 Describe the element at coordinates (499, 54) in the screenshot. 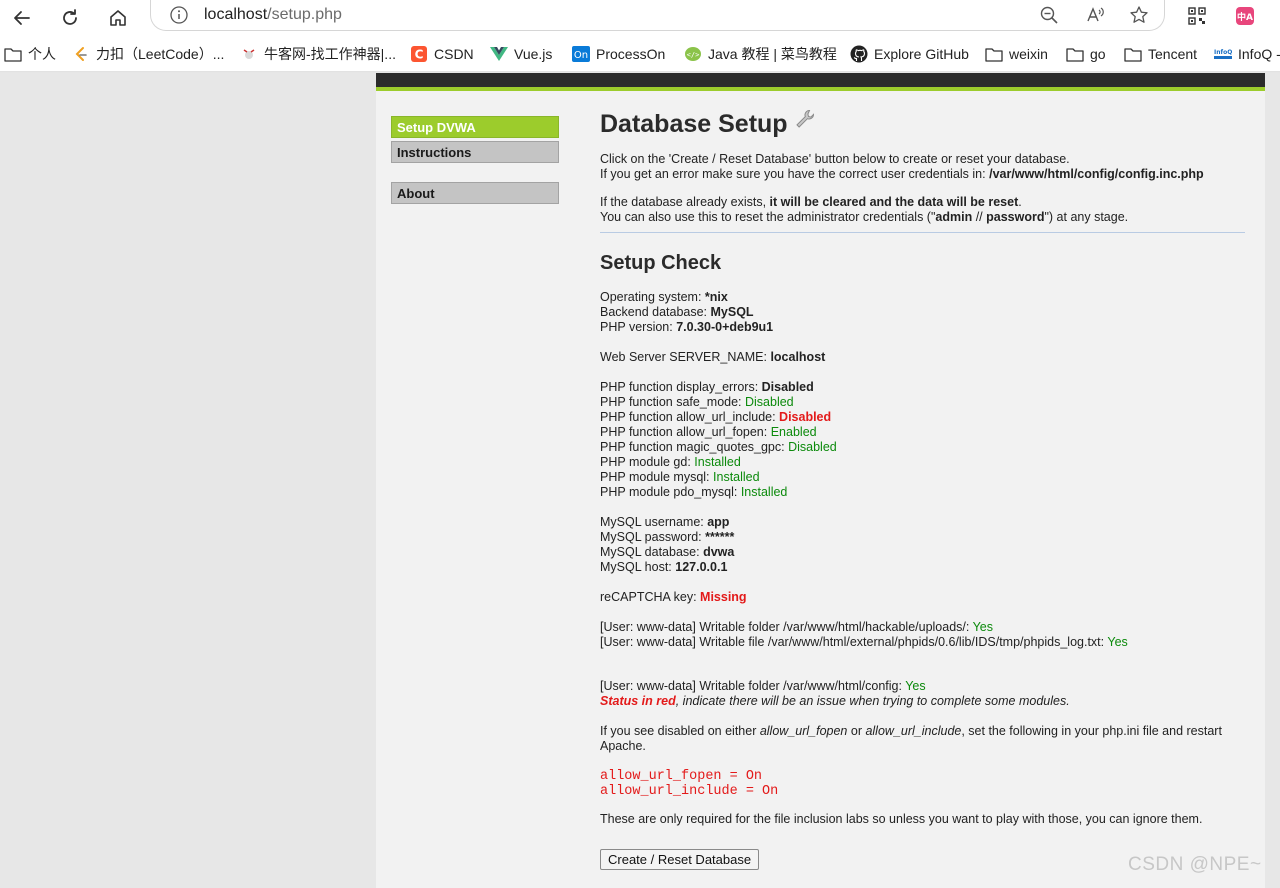

I see `vue-icon` at that location.